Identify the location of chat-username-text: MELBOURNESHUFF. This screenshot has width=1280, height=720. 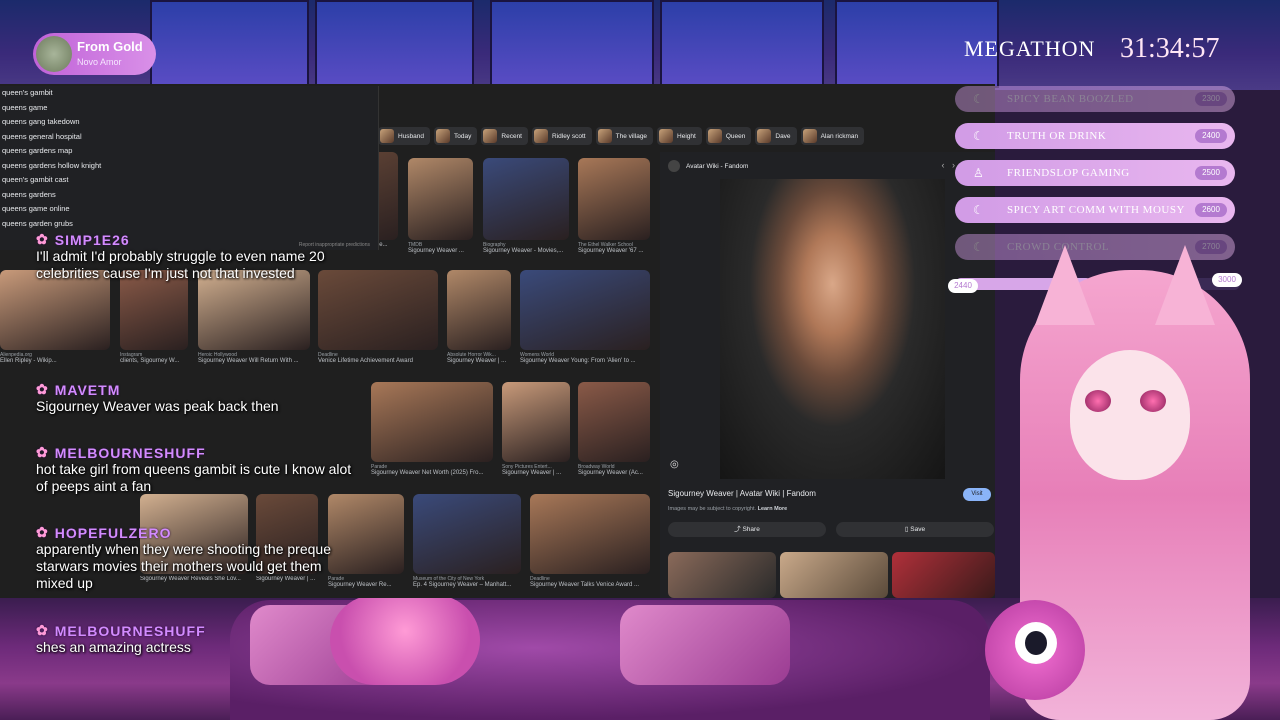
(130, 630).